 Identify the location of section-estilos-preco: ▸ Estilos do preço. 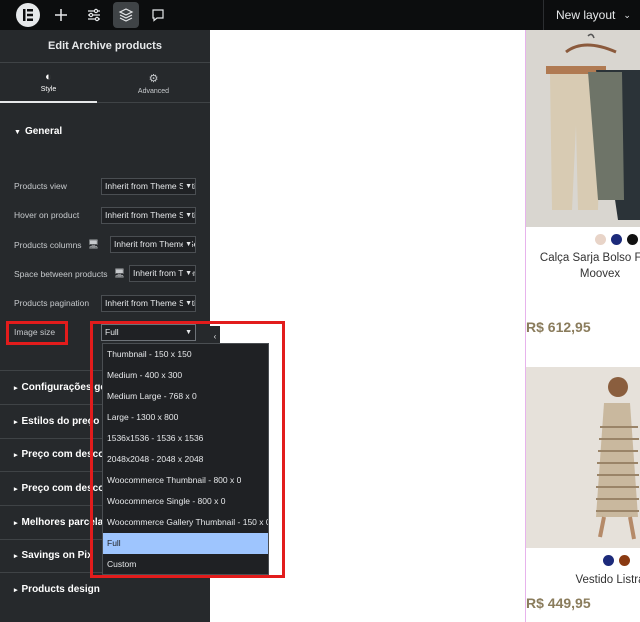
(56, 421).